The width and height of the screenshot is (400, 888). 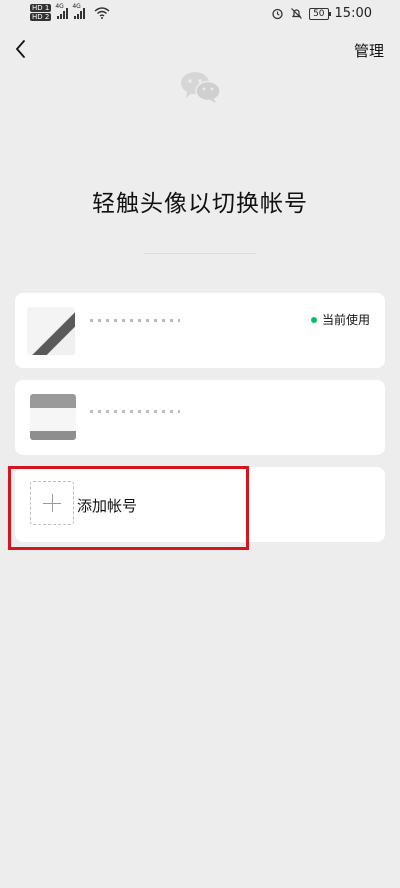 What do you see at coordinates (76, 6) in the screenshot?
I see `network-label-2: 4G` at bounding box center [76, 6].